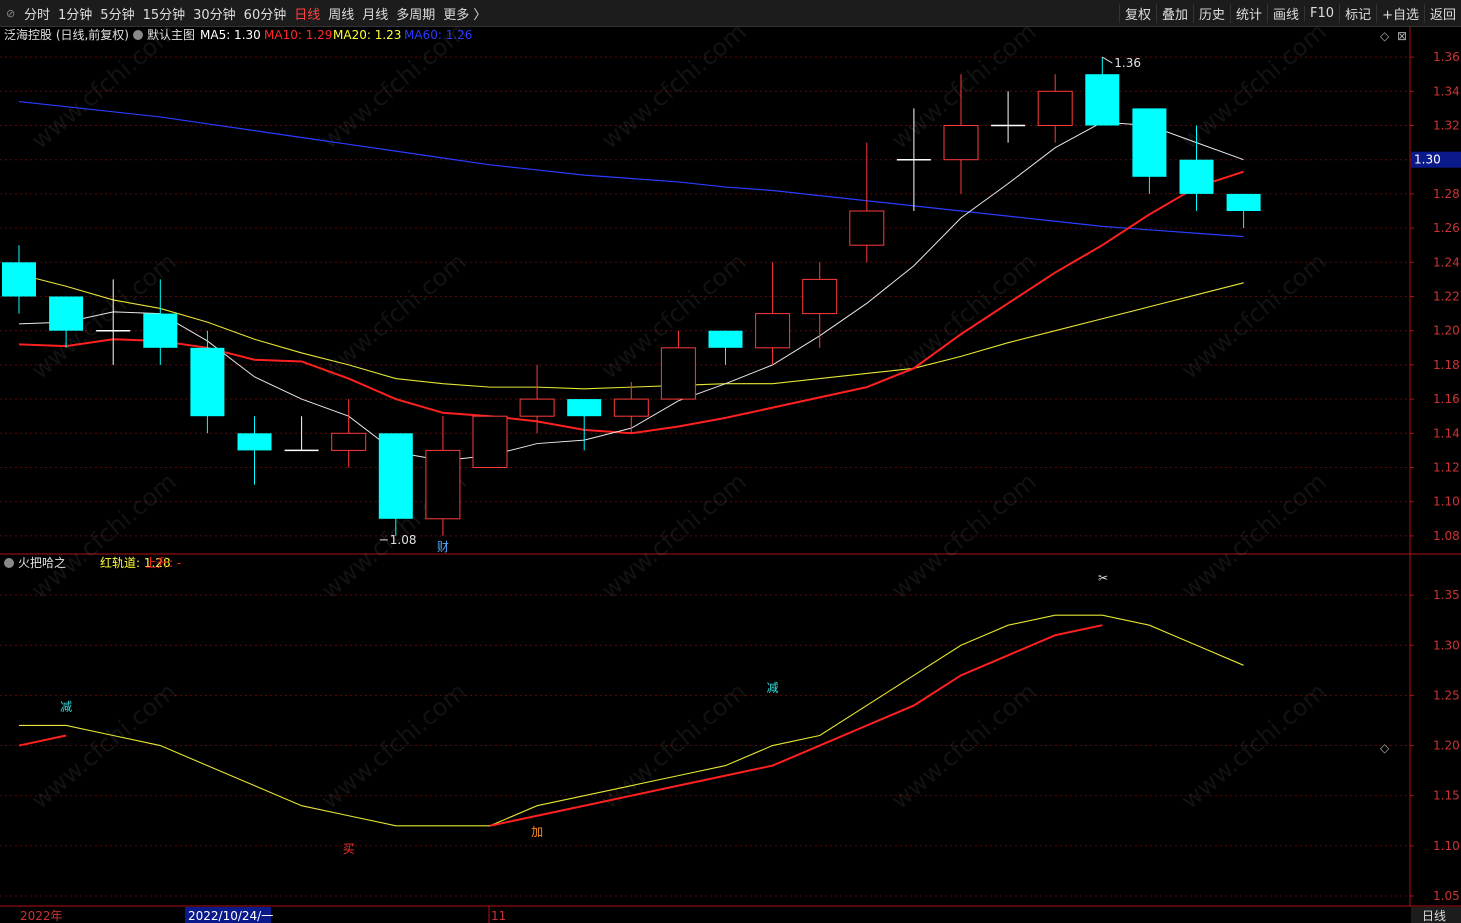 This screenshot has height=923, width=1461. Describe the element at coordinates (1446, 126) in the screenshot. I see `main-y-tick-label: 1.32` at that location.